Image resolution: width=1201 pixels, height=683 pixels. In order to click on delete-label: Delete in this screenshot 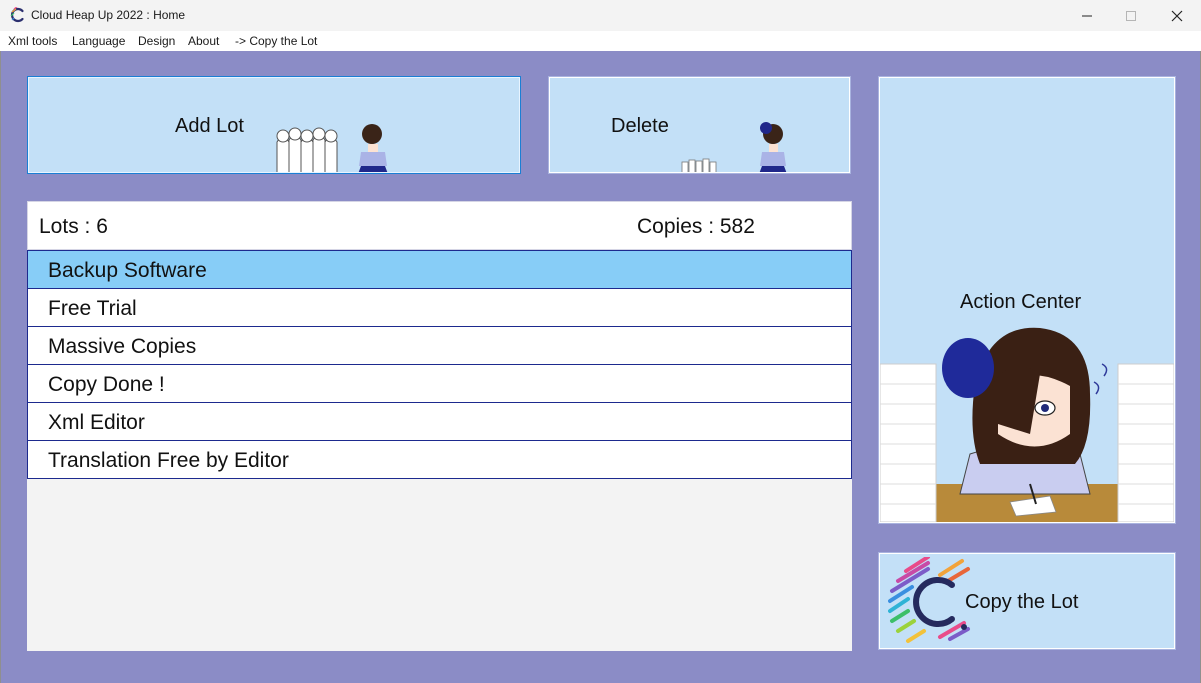, I will do `click(640, 126)`.